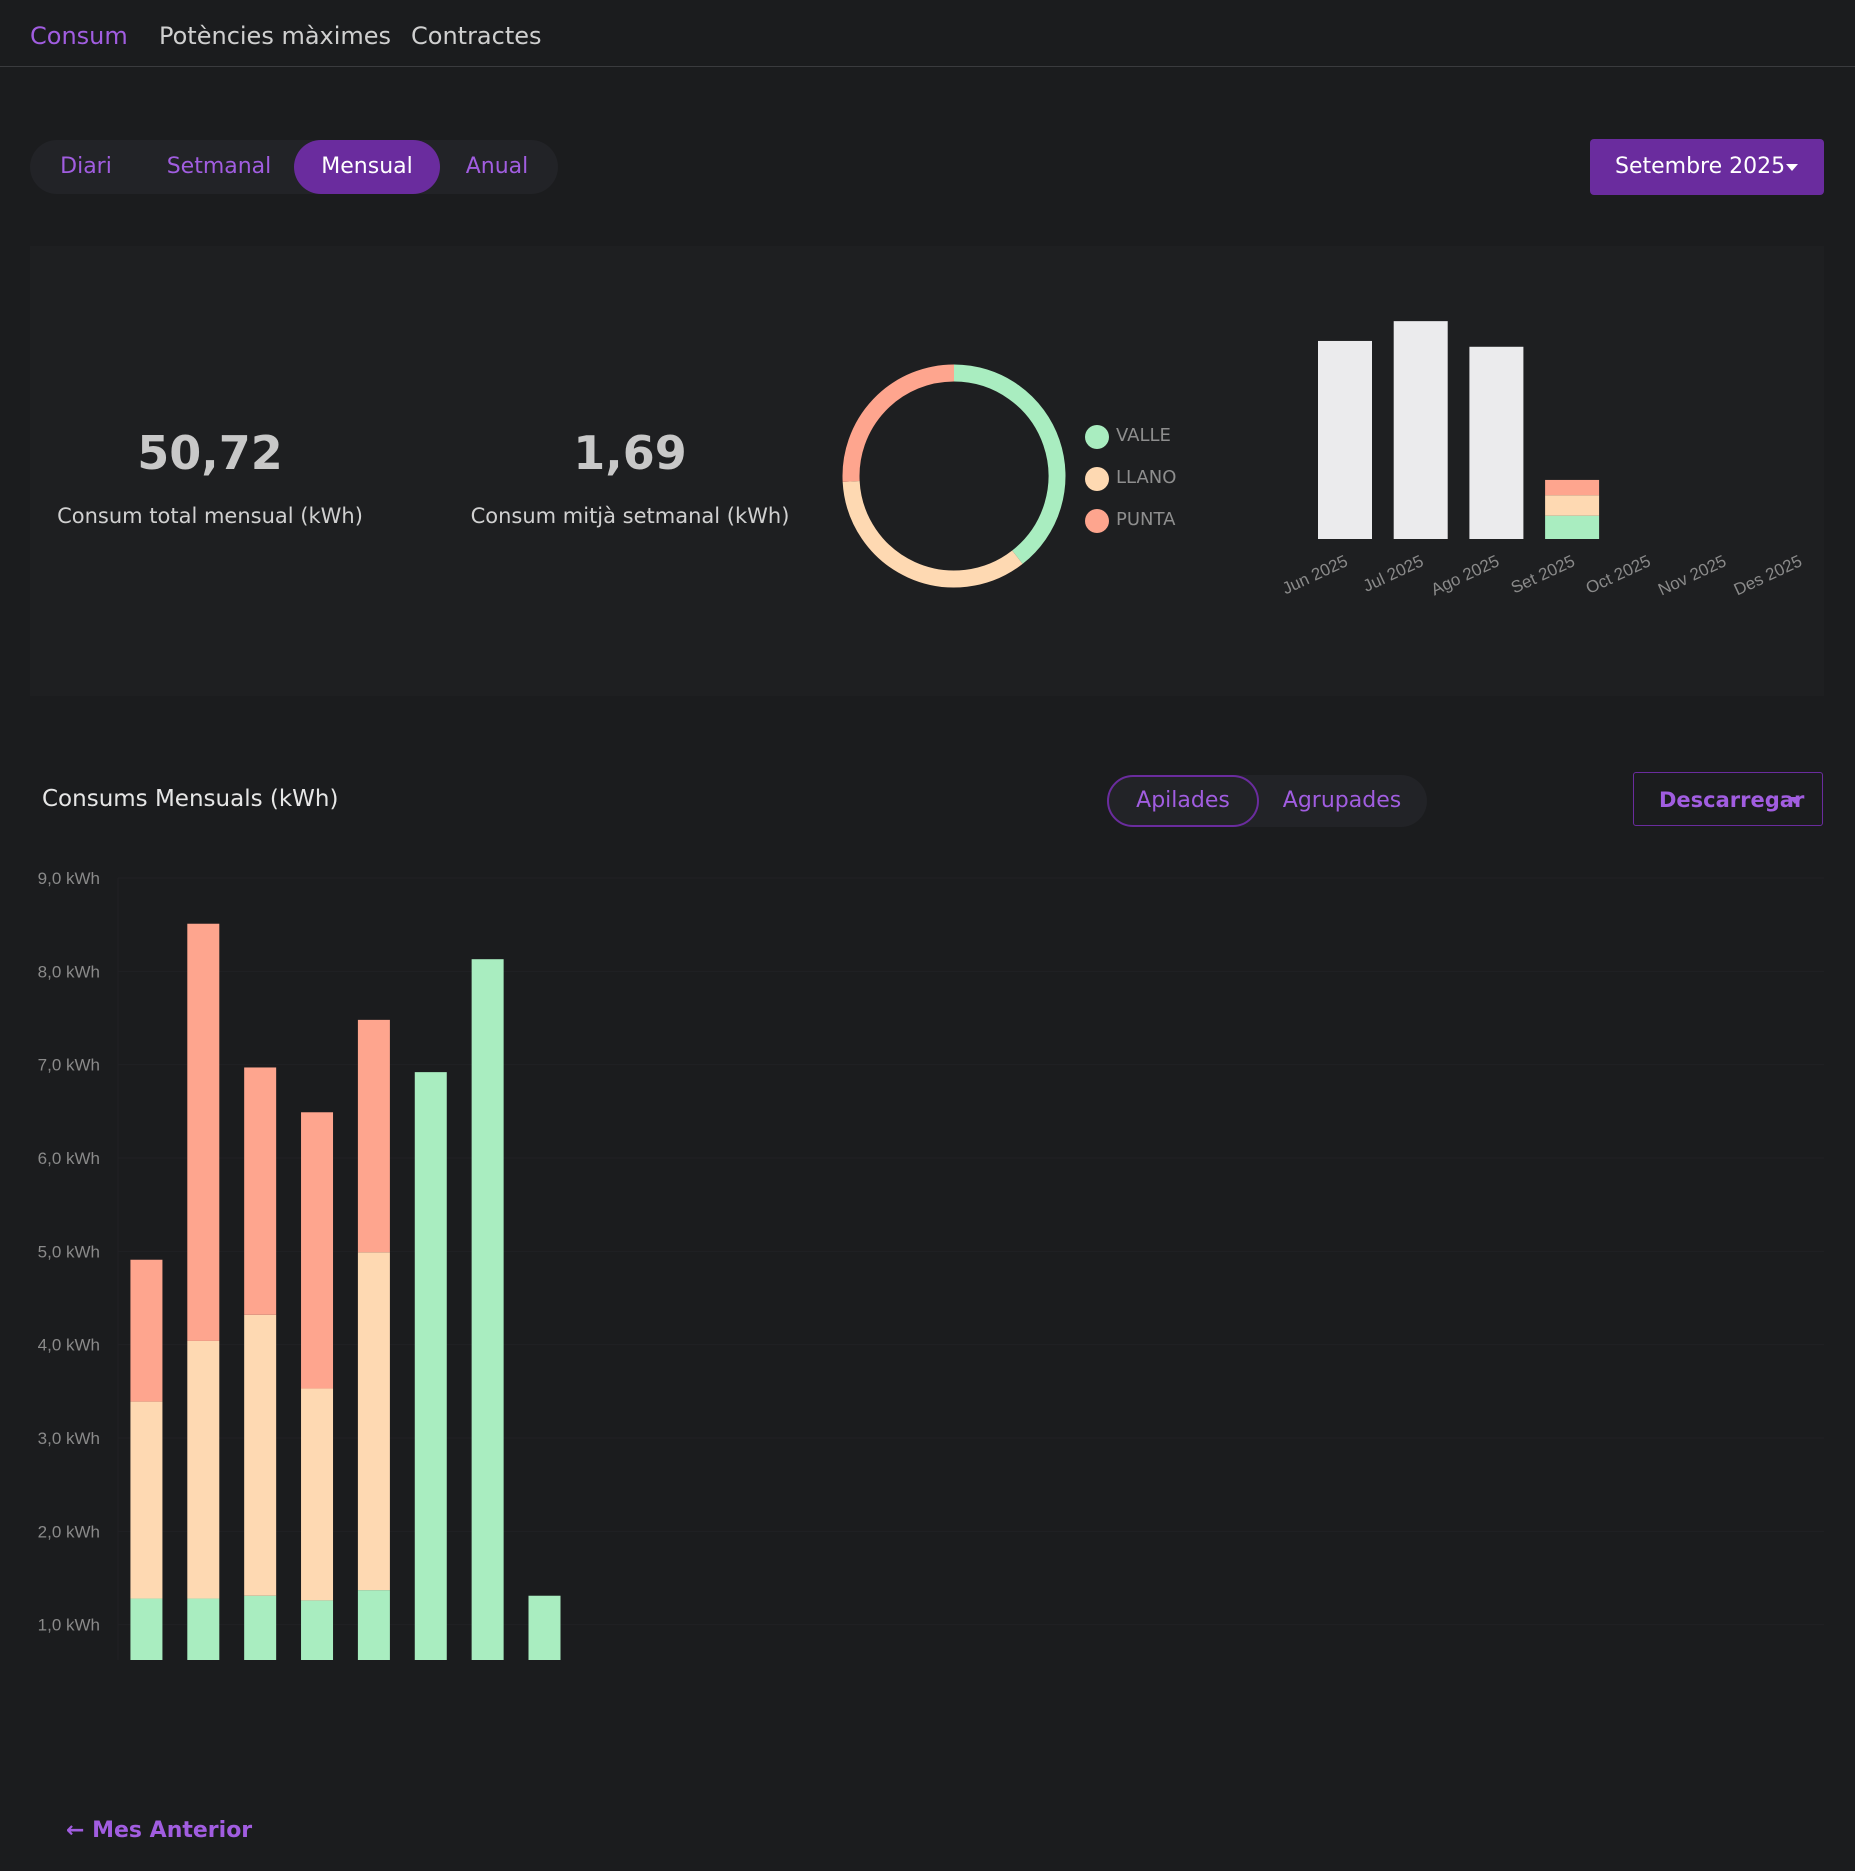  Describe the element at coordinates (1183, 801) in the screenshot. I see `mode-apilades-button: Apilades` at that location.